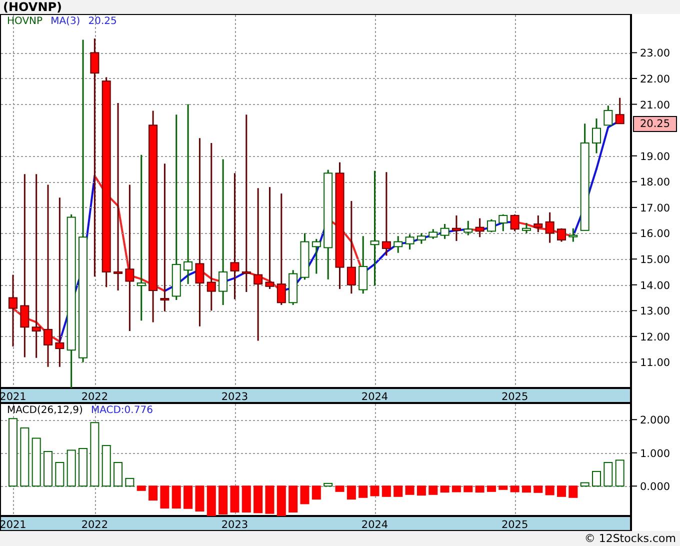  What do you see at coordinates (655, 79) in the screenshot?
I see `axis-label: 22.00` at bounding box center [655, 79].